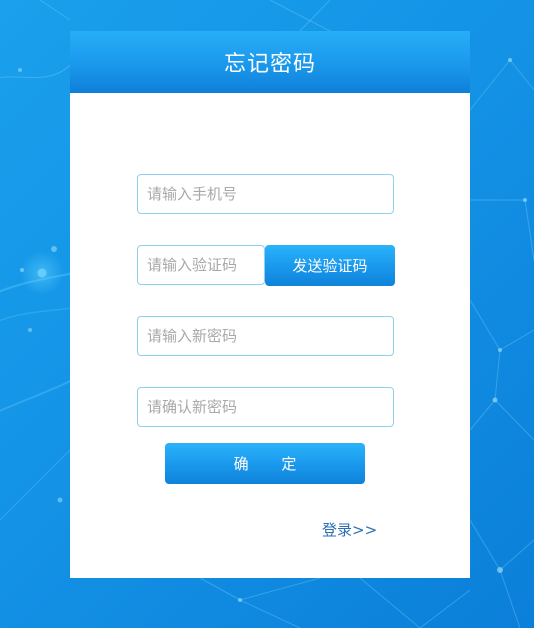 The image size is (534, 628). Describe the element at coordinates (265, 336) in the screenshot. I see `new-password-input` at that location.